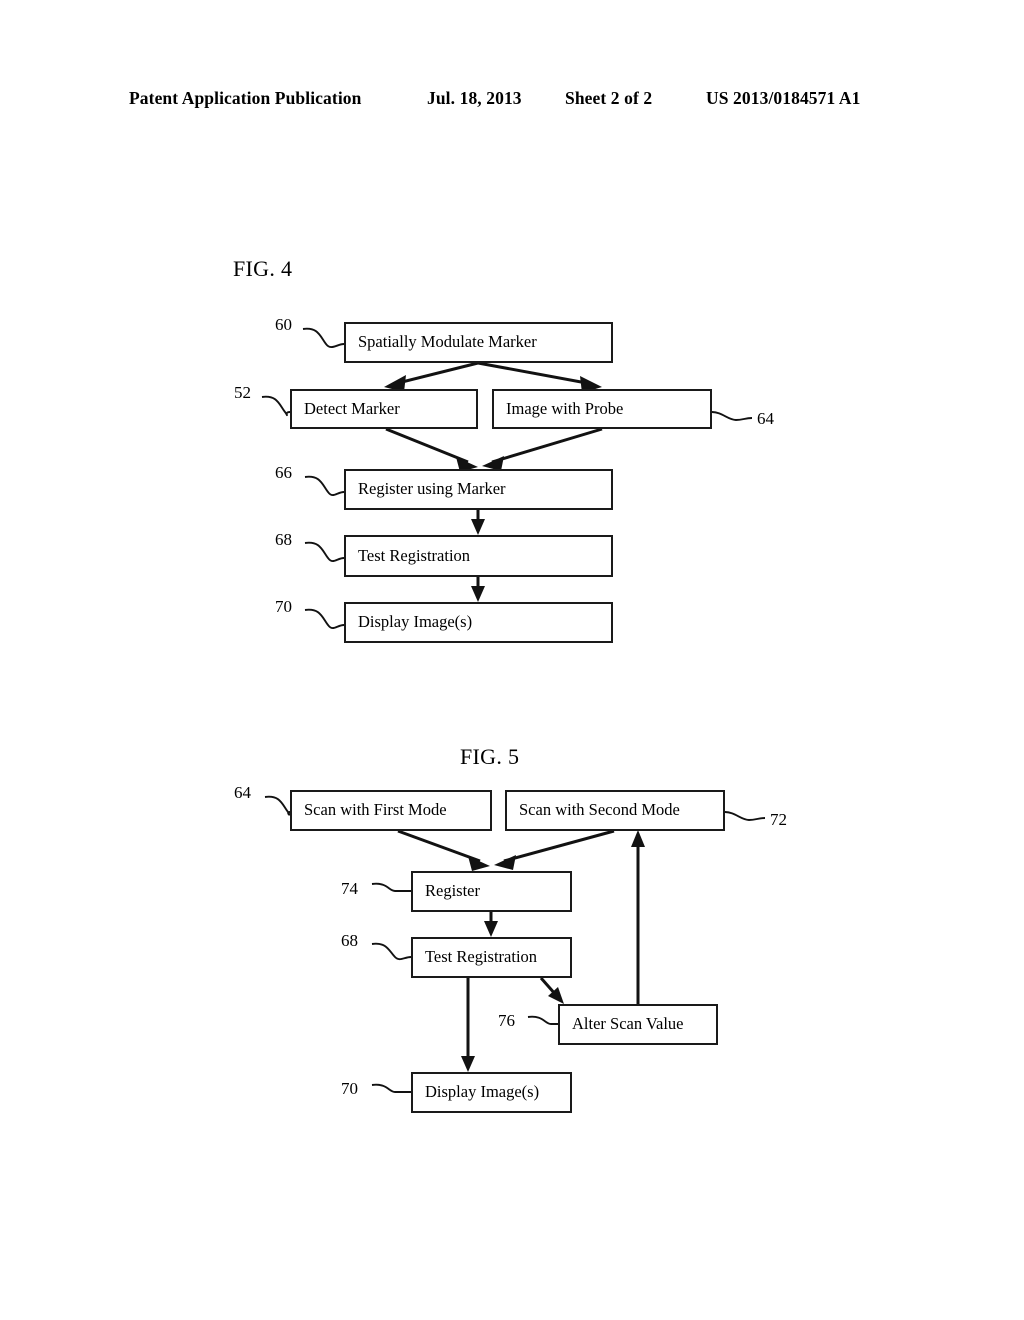  What do you see at coordinates (447, 342) in the screenshot?
I see `fig4-node-label: Spatially Modulate Marker` at bounding box center [447, 342].